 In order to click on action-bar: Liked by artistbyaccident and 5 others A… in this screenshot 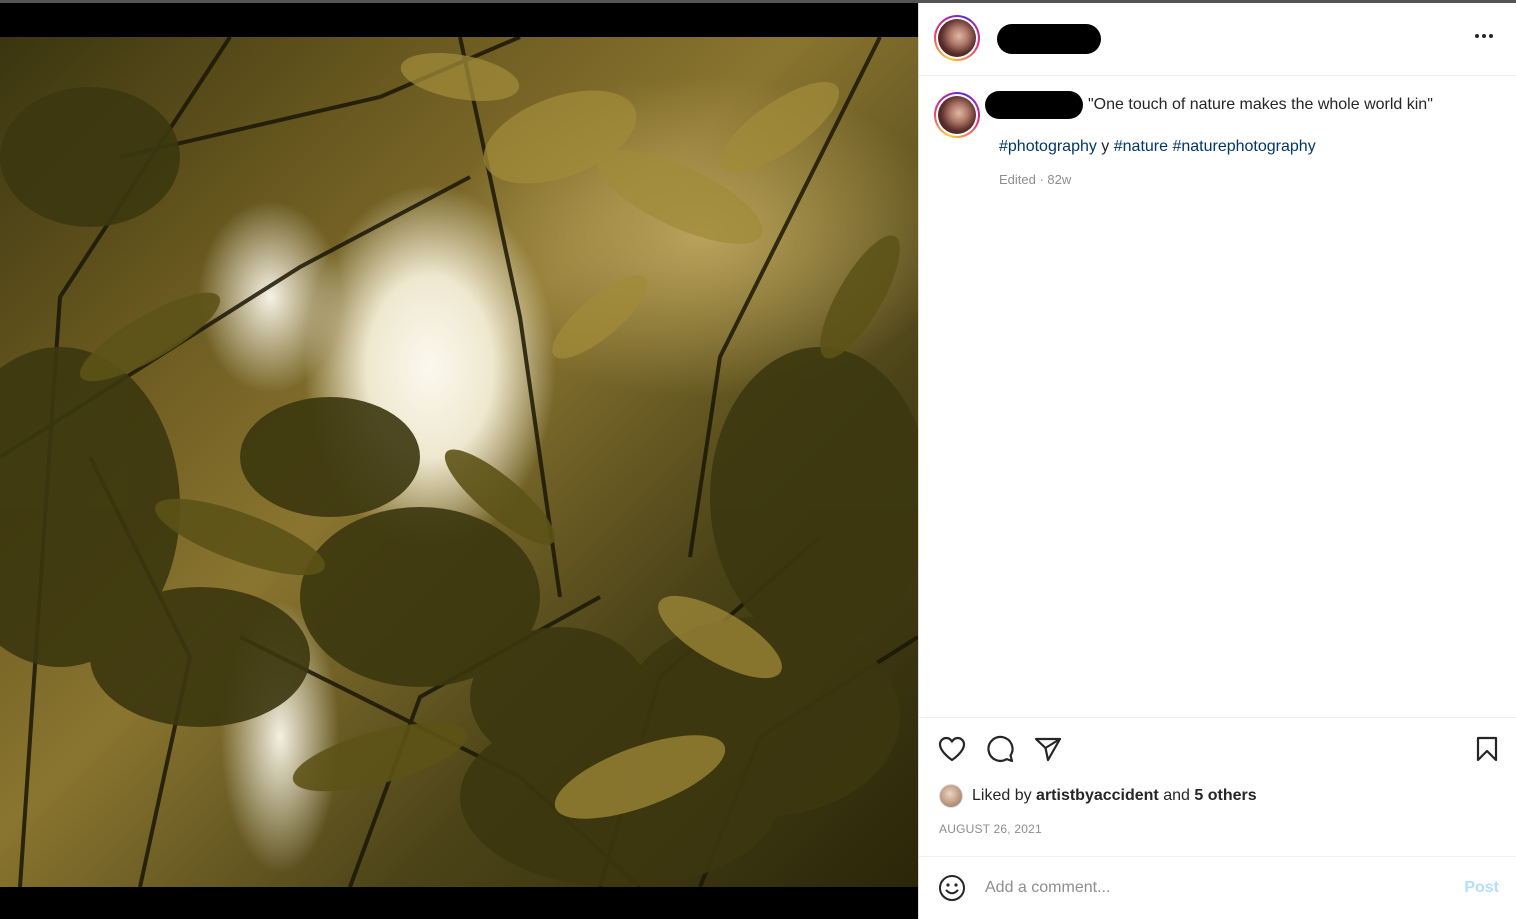, I will do `click(1217, 787)`.